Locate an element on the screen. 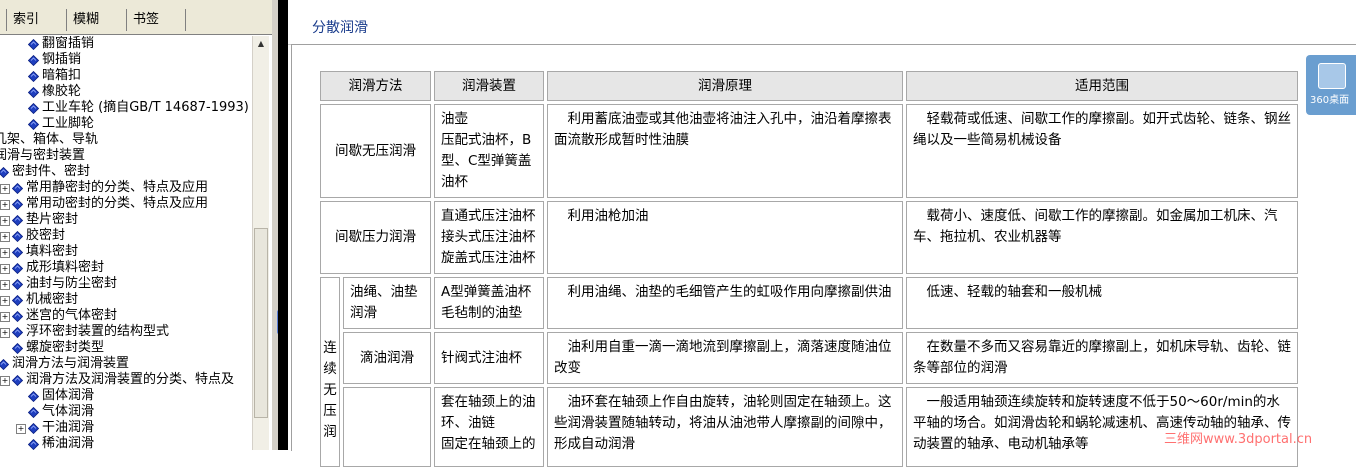 This screenshot has width=1356, height=470. tree-item-label: 润滑与密封装置 is located at coordinates (43, 155).